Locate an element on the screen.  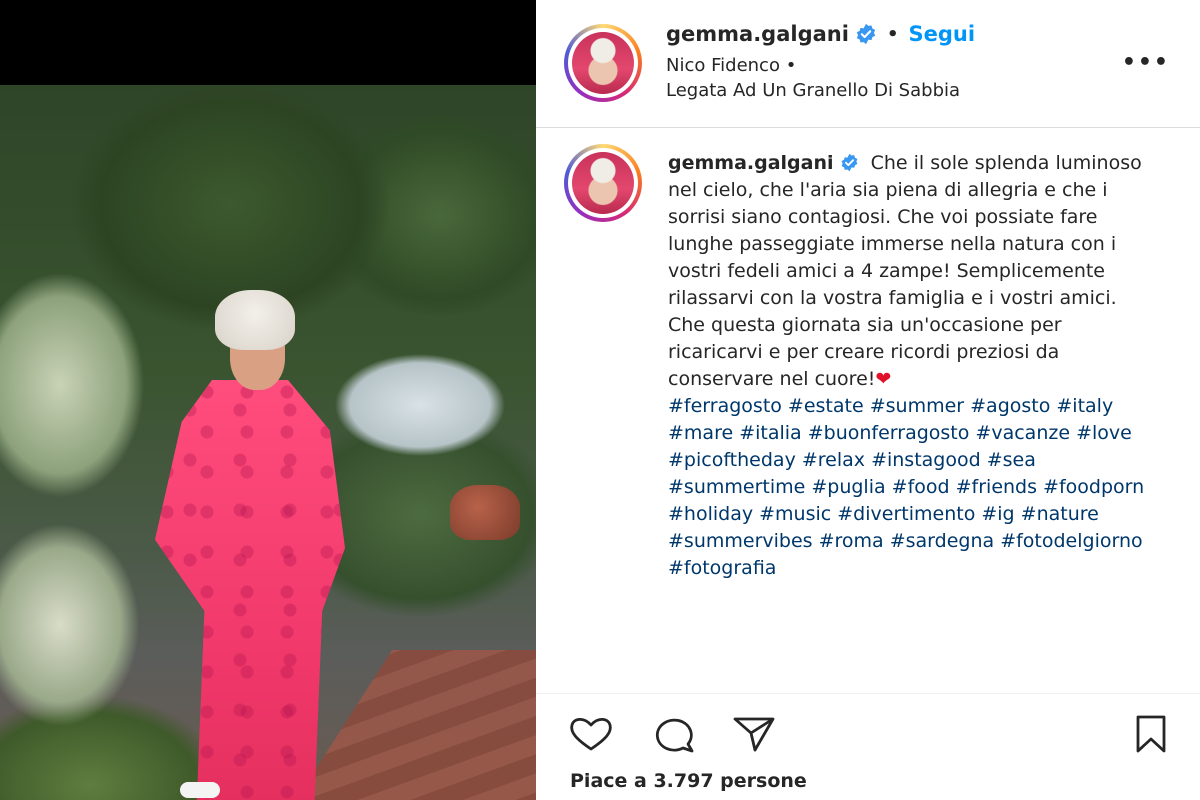
terracotta-pot is located at coordinates (485, 512).